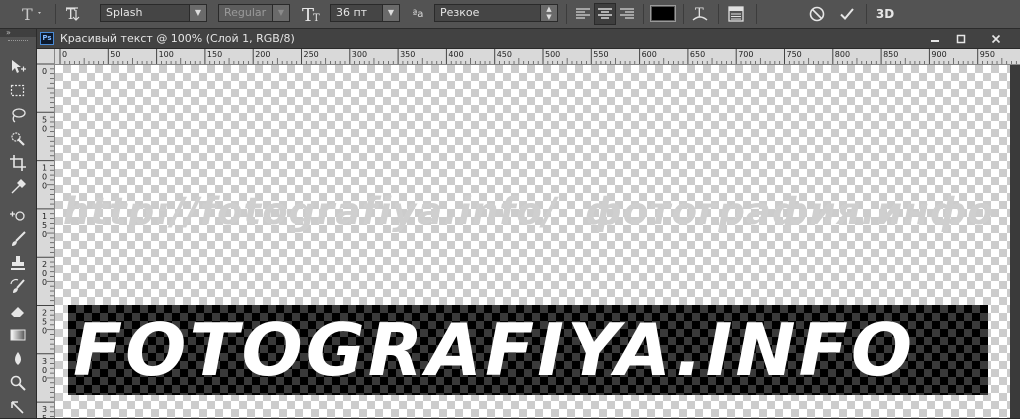 The image size is (1020, 419). What do you see at coordinates (987, 54) in the screenshot?
I see `ruler-label: 950` at bounding box center [987, 54].